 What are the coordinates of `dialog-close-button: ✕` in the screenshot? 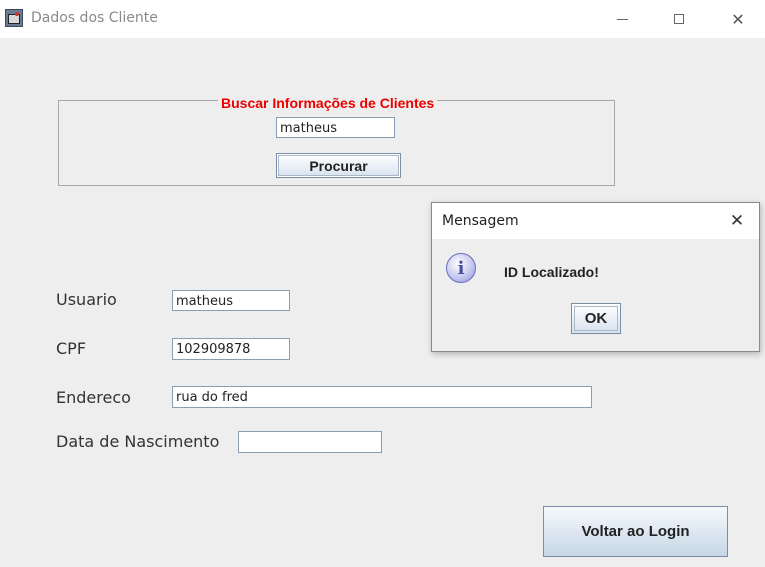 It's located at (737, 221).